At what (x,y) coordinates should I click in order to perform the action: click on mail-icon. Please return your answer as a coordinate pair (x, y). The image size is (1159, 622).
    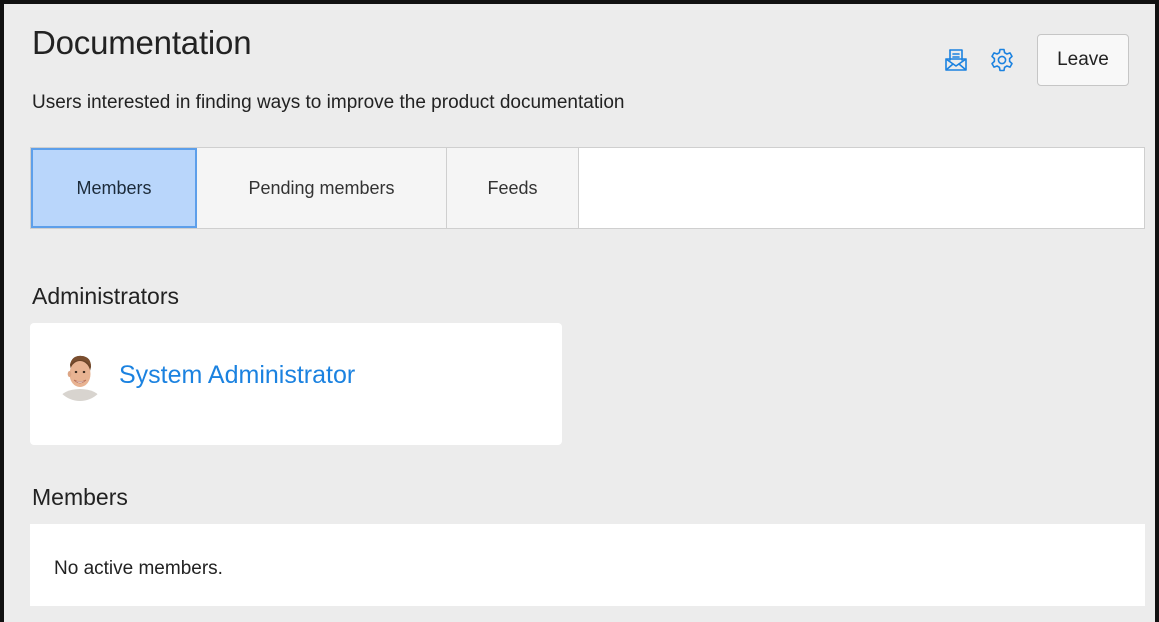
    Looking at the image, I should click on (956, 60).